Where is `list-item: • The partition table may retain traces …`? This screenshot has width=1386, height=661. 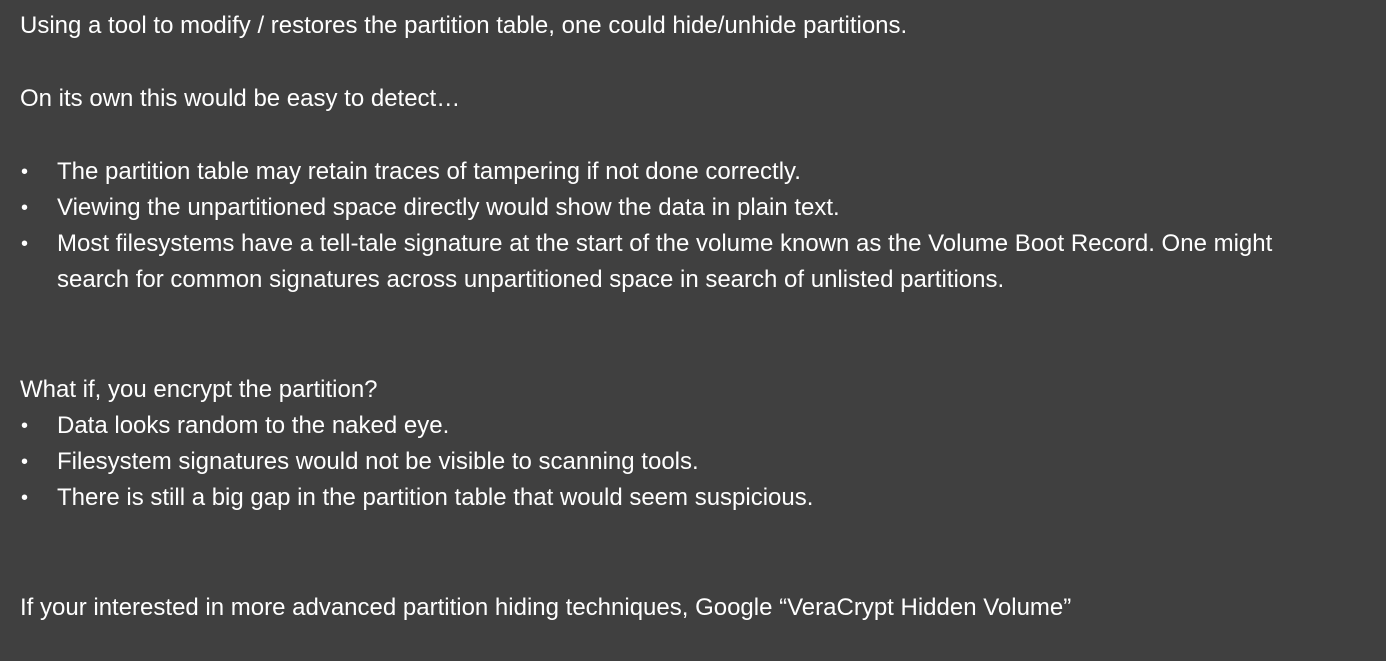
list-item: • The partition table may retain traces … is located at coordinates (643, 172).